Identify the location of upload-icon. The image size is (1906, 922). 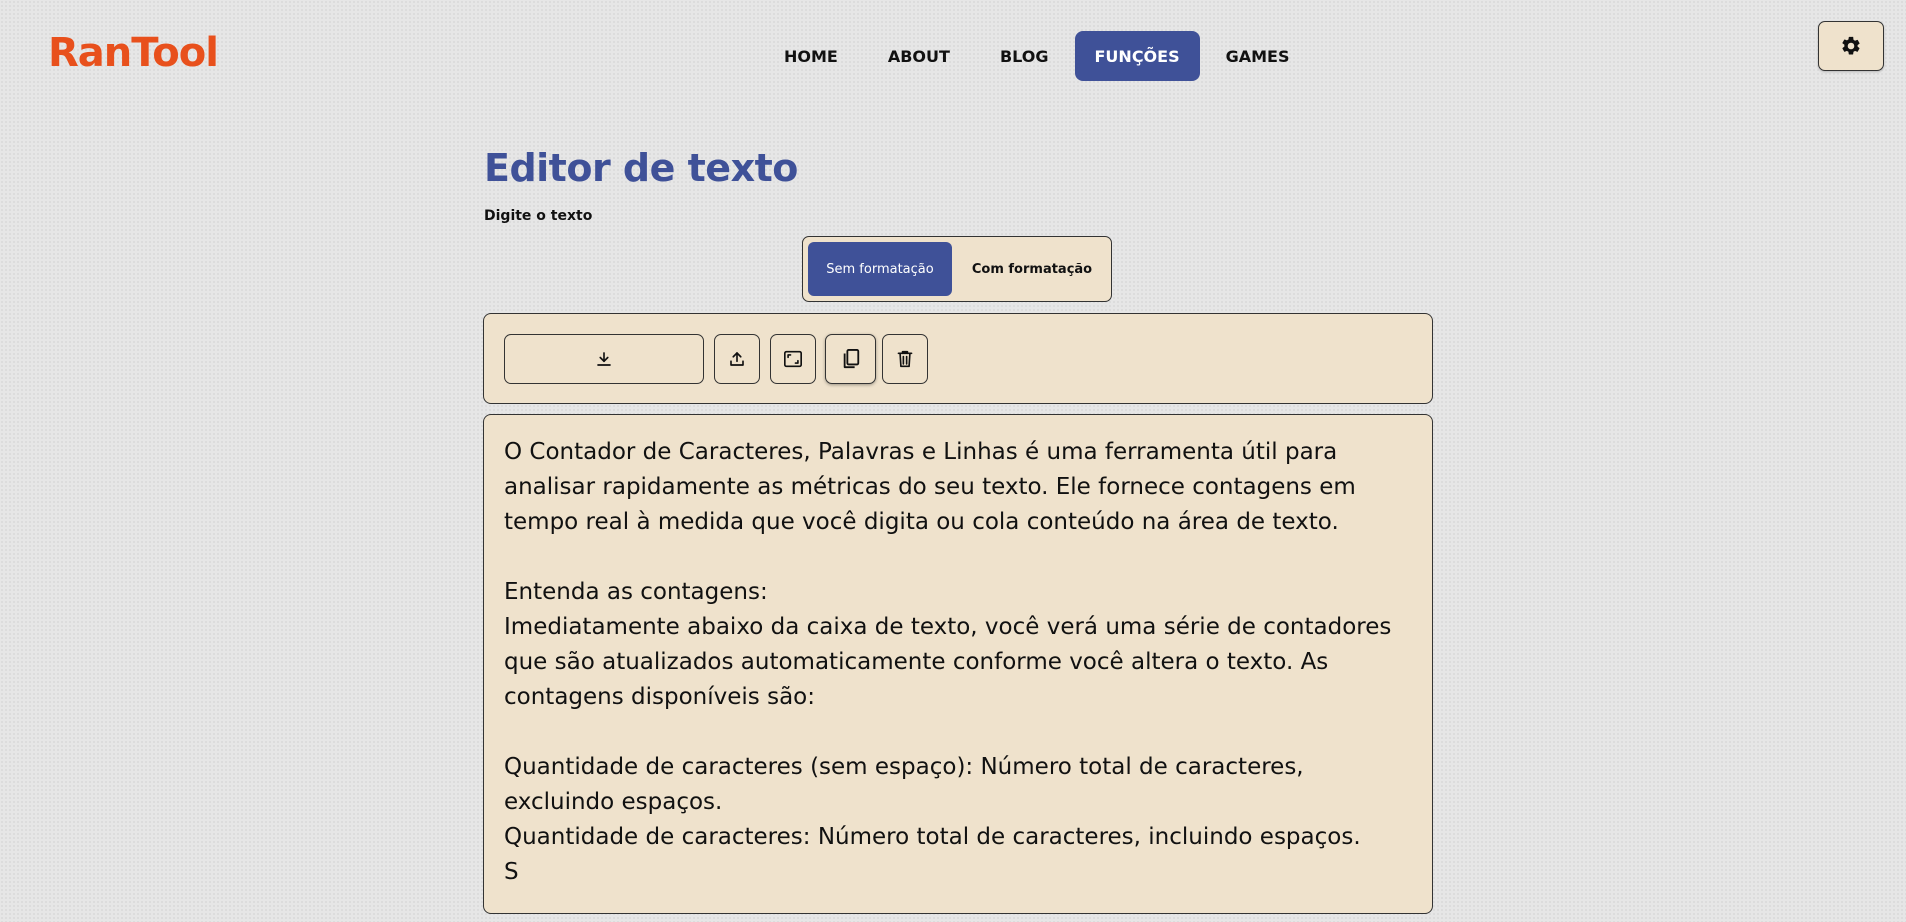
(737, 359).